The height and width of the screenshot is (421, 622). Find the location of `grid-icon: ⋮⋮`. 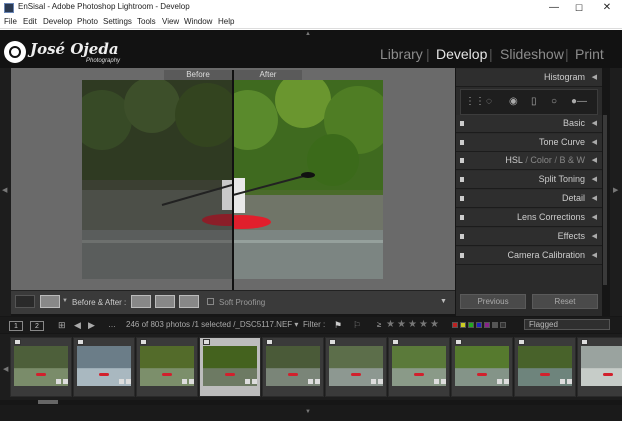

grid-icon: ⋮⋮ is located at coordinates (475, 101).